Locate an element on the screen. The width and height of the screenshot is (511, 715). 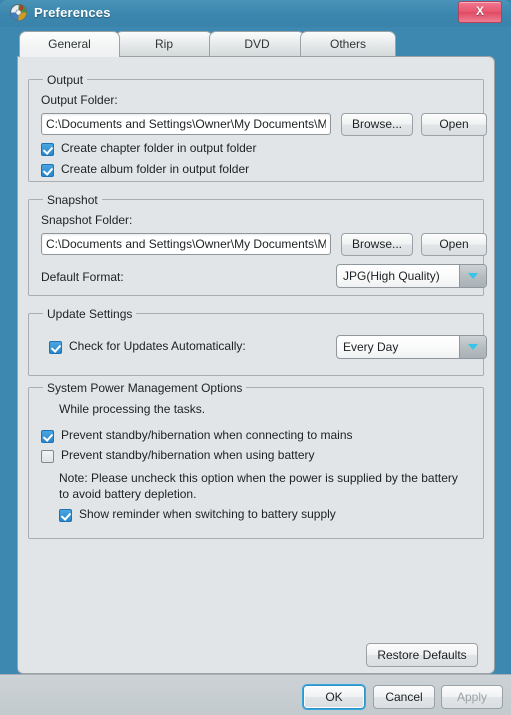
output-folder-label: Output Folder: is located at coordinates (79, 100).